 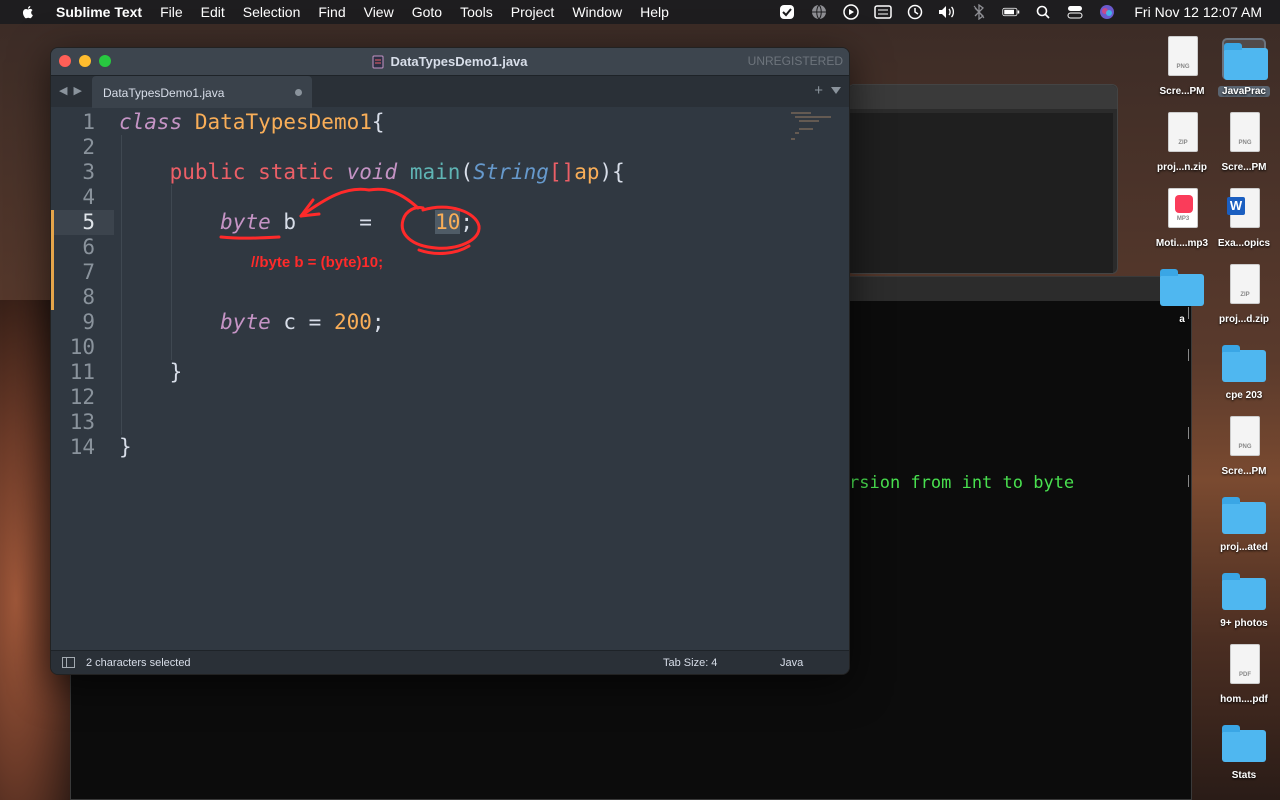 I want to click on menu-view: View, so click(x=379, y=12).